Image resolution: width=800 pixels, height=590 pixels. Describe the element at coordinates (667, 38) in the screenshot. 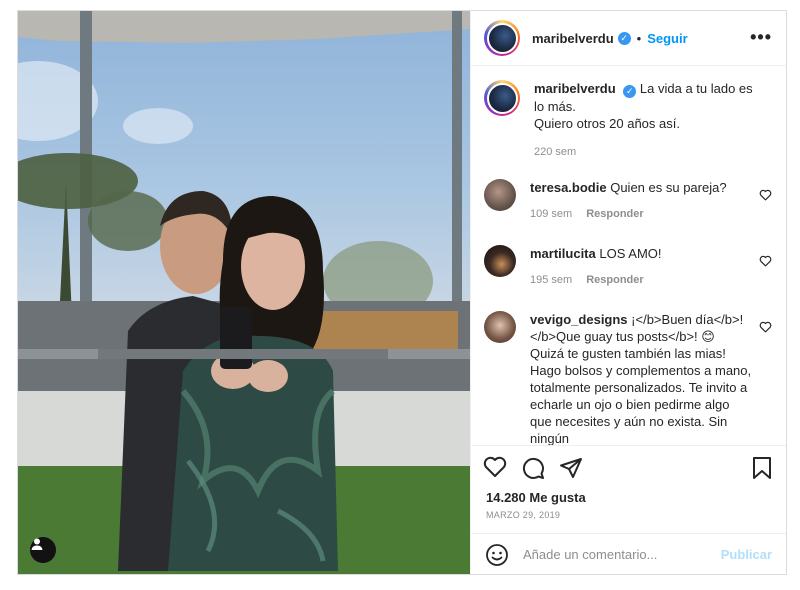

I see `follow-button: Seguir` at that location.